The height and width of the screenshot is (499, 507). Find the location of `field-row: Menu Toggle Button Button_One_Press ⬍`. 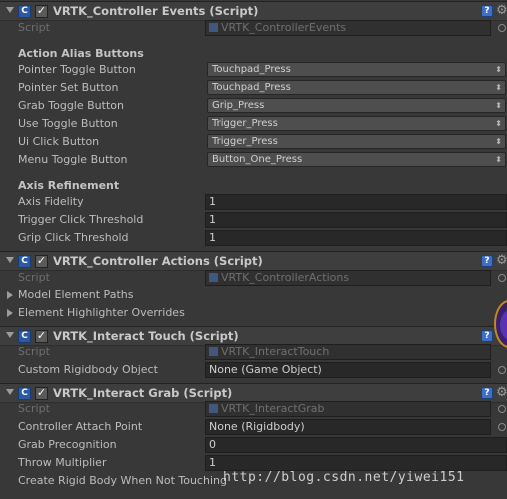

field-row: Menu Toggle Button Button_One_Press ⬍ is located at coordinates (253, 160).